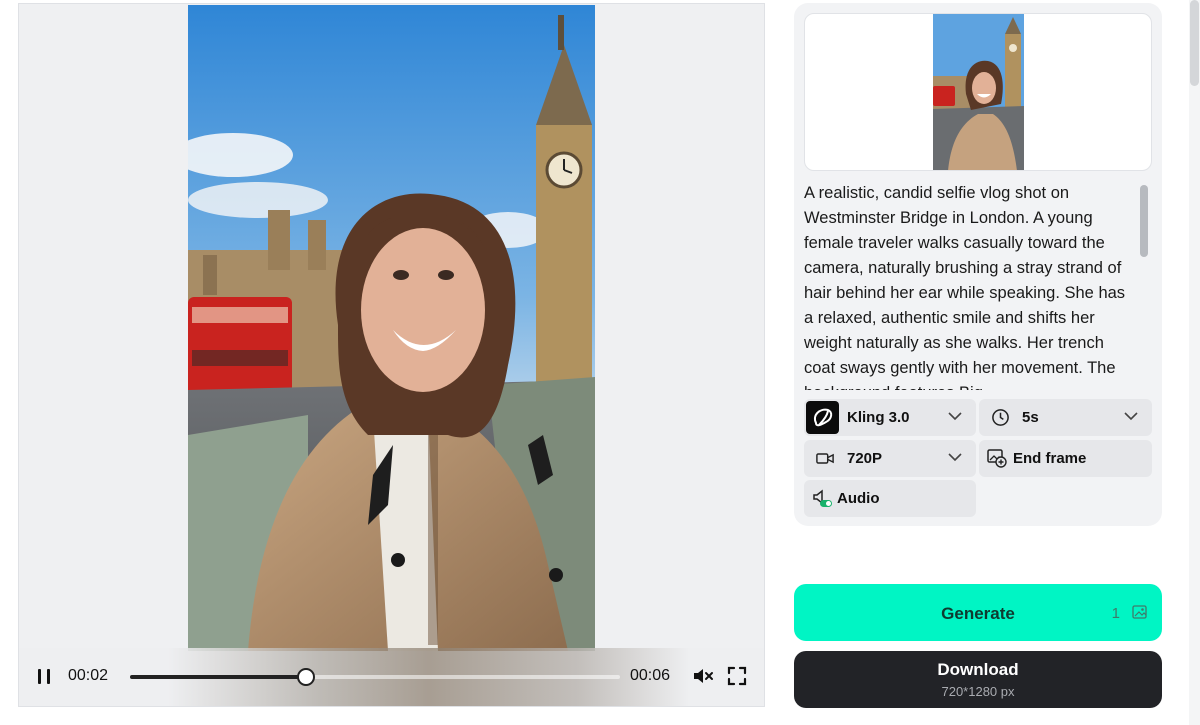  What do you see at coordinates (1194, 362) in the screenshot?
I see `page-scrollbar` at bounding box center [1194, 362].